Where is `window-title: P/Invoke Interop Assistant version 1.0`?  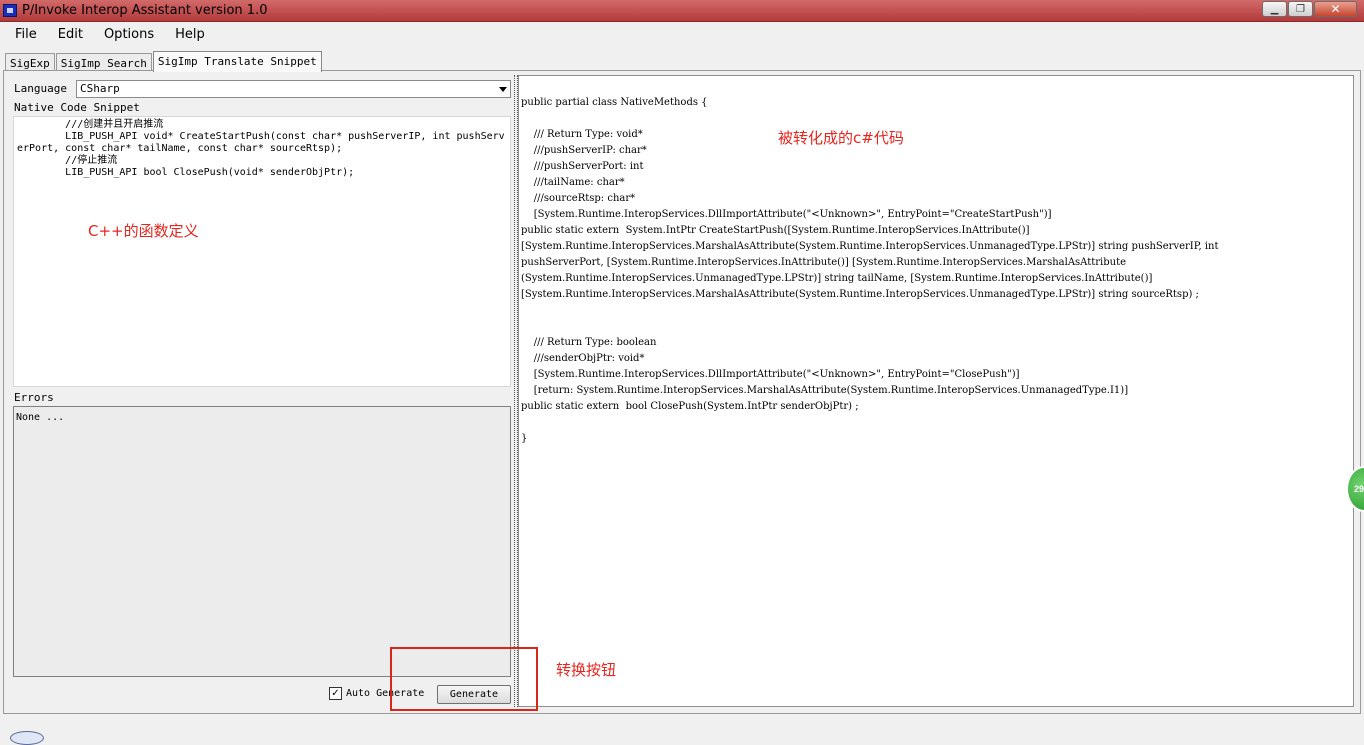 window-title: P/Invoke Interop Assistant version 1.0 is located at coordinates (145, 10).